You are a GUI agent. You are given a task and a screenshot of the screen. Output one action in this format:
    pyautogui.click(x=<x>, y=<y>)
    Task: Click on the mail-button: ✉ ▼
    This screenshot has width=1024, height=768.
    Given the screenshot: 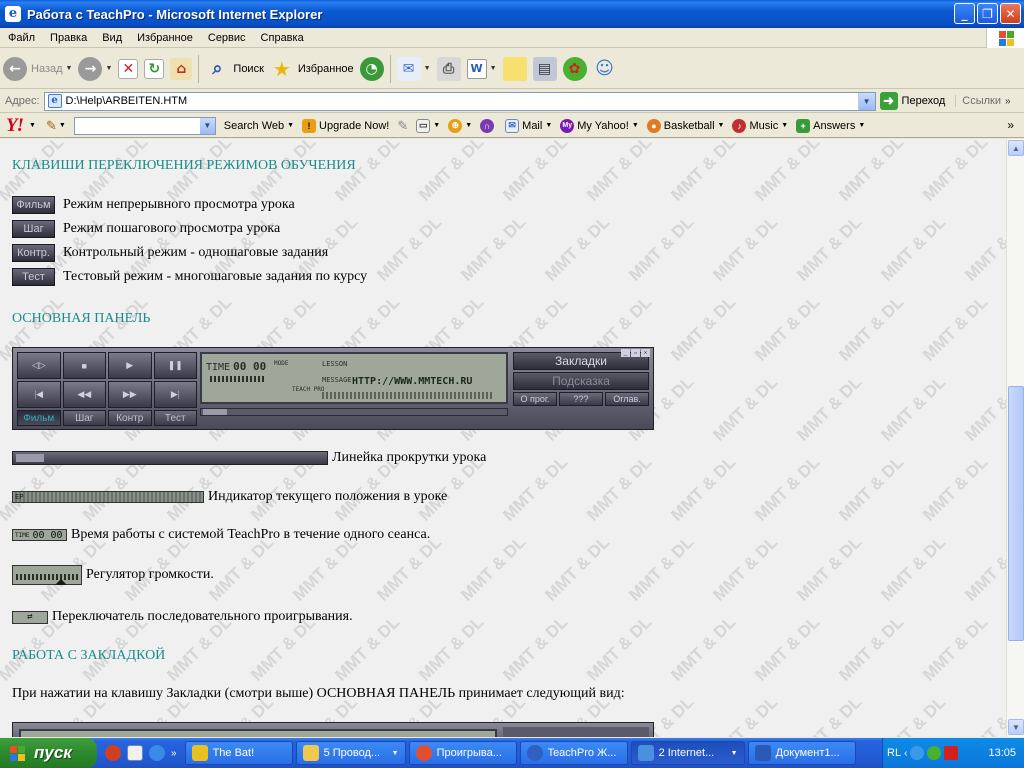 What is the action you would take?
    pyautogui.click(x=414, y=69)
    